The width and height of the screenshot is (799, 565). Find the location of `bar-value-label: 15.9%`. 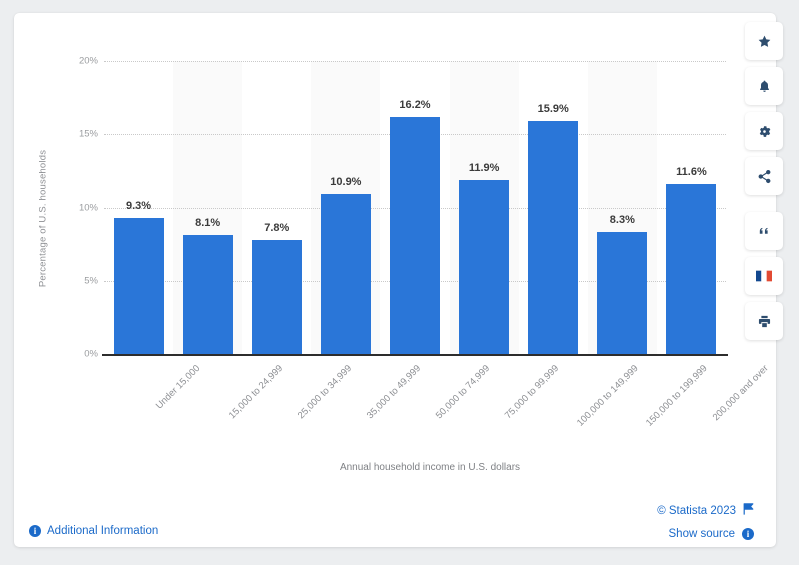

bar-value-label: 15.9% is located at coordinates (553, 109).